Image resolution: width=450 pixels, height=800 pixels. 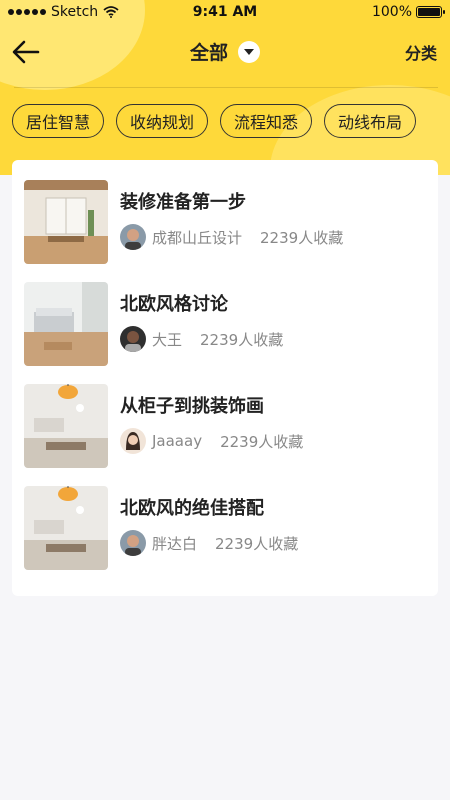 What do you see at coordinates (266, 121) in the screenshot?
I see `chip-process-knowledge: 流程知悉` at bounding box center [266, 121].